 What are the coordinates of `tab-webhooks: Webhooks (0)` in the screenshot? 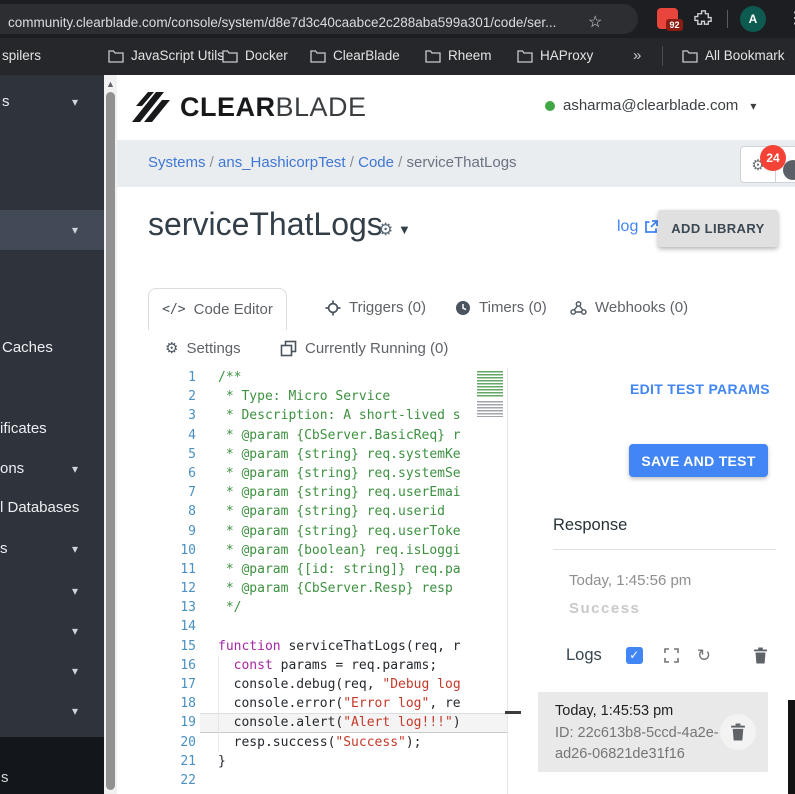 It's located at (629, 307).